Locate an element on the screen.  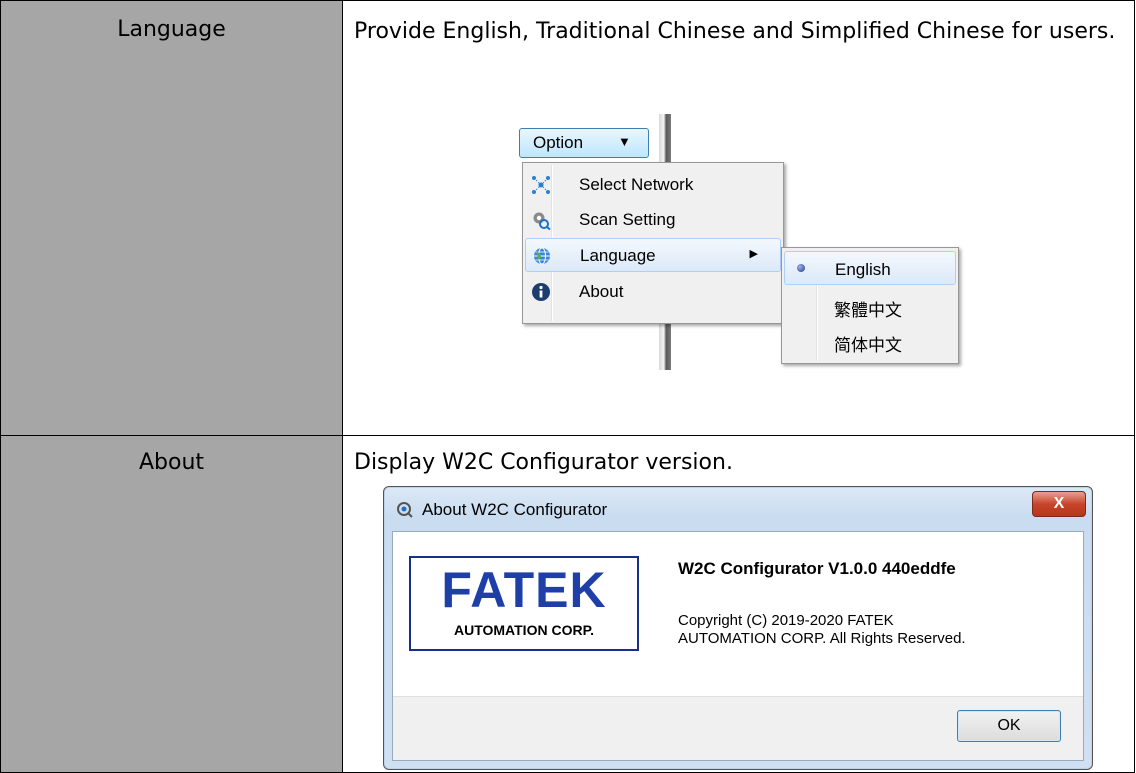
option-button: Option ▼ is located at coordinates (584, 143).